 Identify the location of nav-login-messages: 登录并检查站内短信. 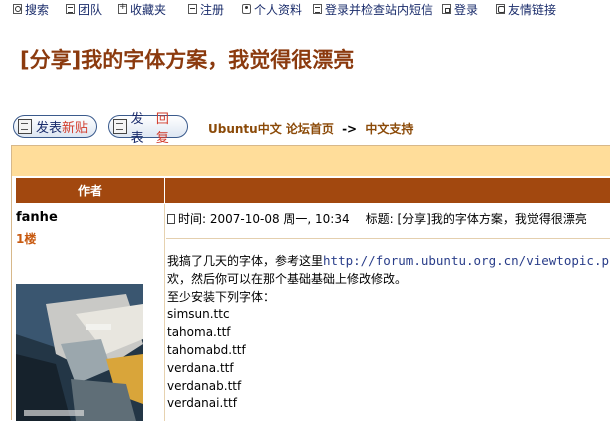
(373, 9).